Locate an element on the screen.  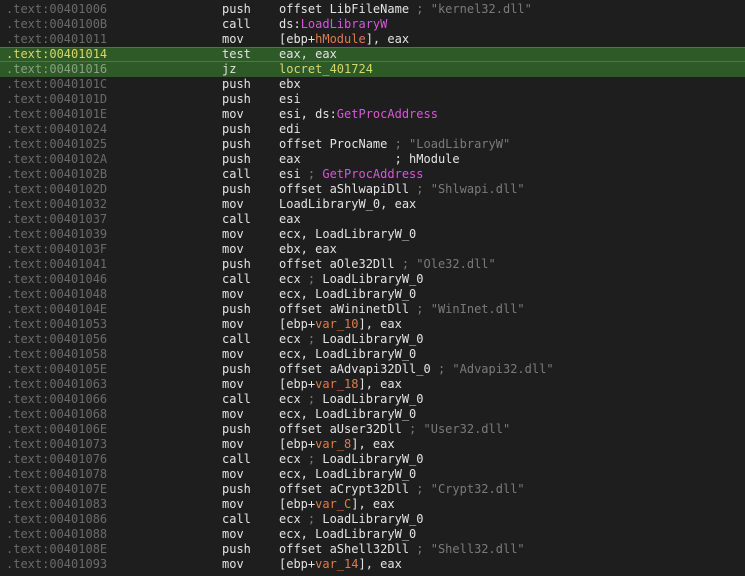
instruction-operands: [ebp+var_10], eax is located at coordinates (340, 324).